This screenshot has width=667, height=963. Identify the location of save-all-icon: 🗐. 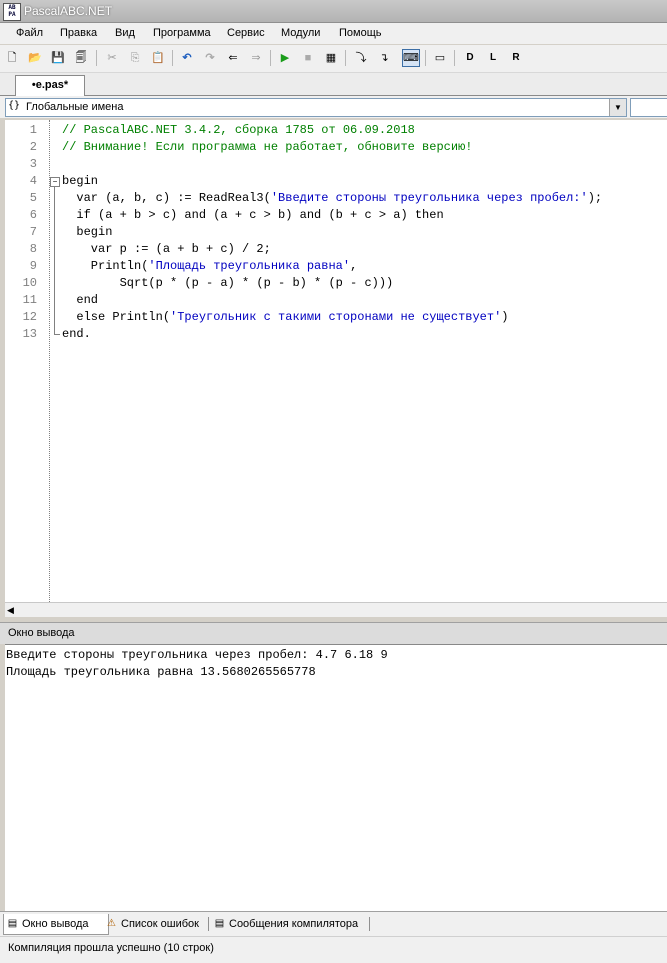
(81, 58).